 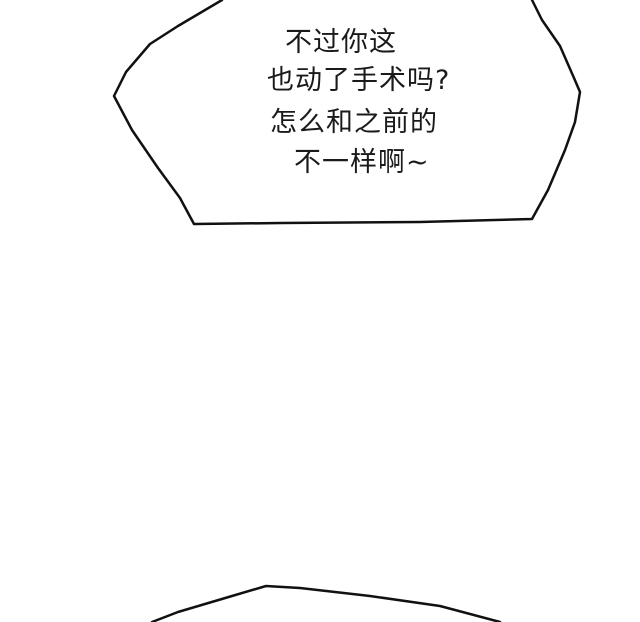 What do you see at coordinates (359, 80) in the screenshot?
I see `dialogue-line-2: 也动了手术吗?` at bounding box center [359, 80].